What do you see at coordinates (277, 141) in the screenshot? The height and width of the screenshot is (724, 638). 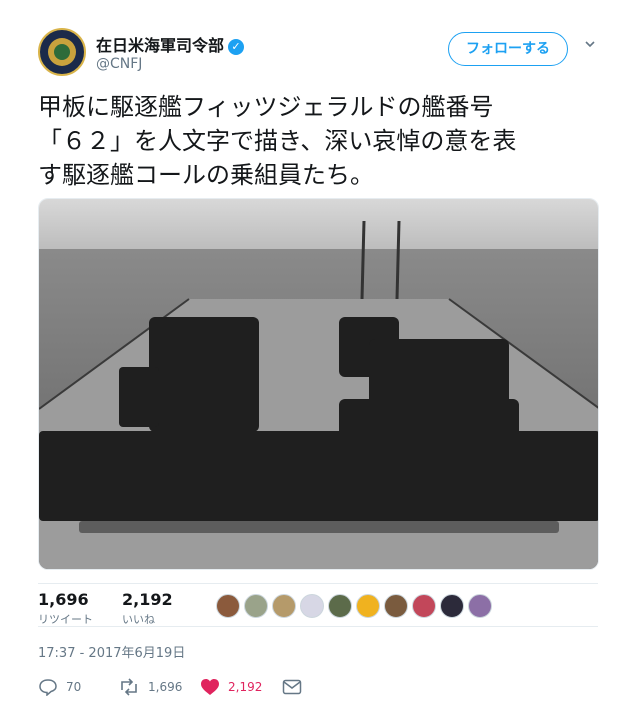 I see `tweet-line: 「６２」を人文字で描き、深い哀悼の意を表` at bounding box center [277, 141].